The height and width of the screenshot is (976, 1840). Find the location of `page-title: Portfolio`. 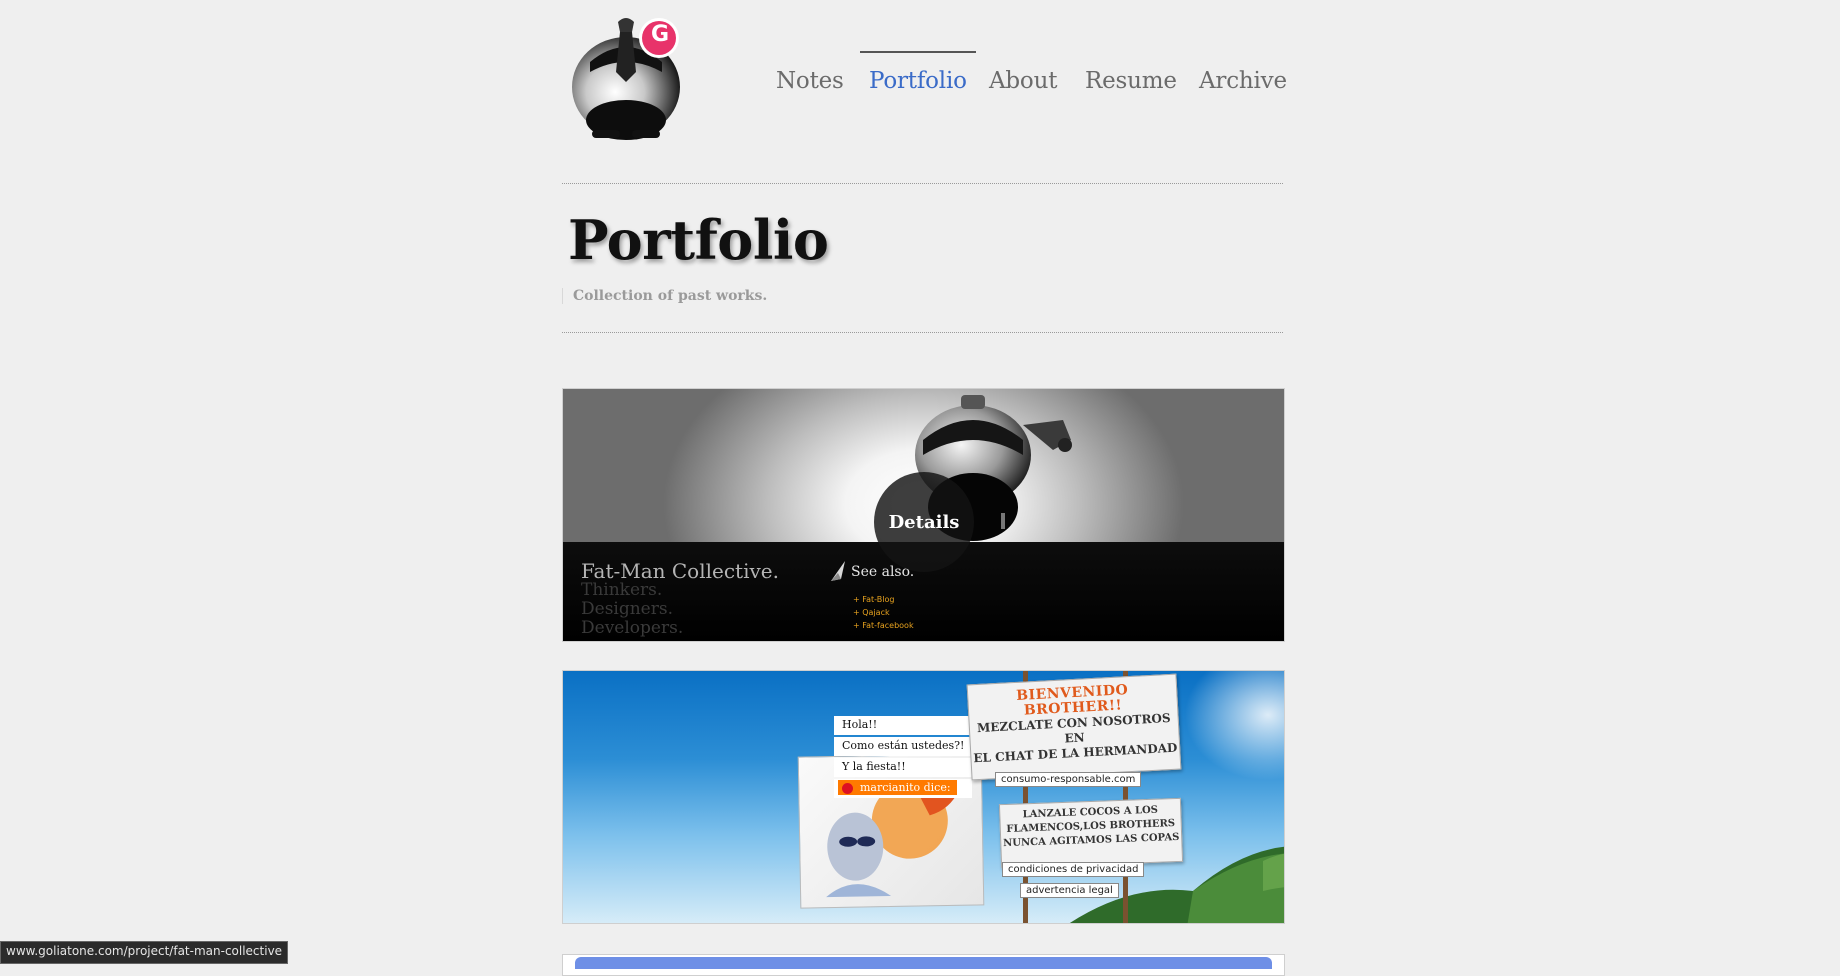

page-title: Portfolio is located at coordinates (698, 240).